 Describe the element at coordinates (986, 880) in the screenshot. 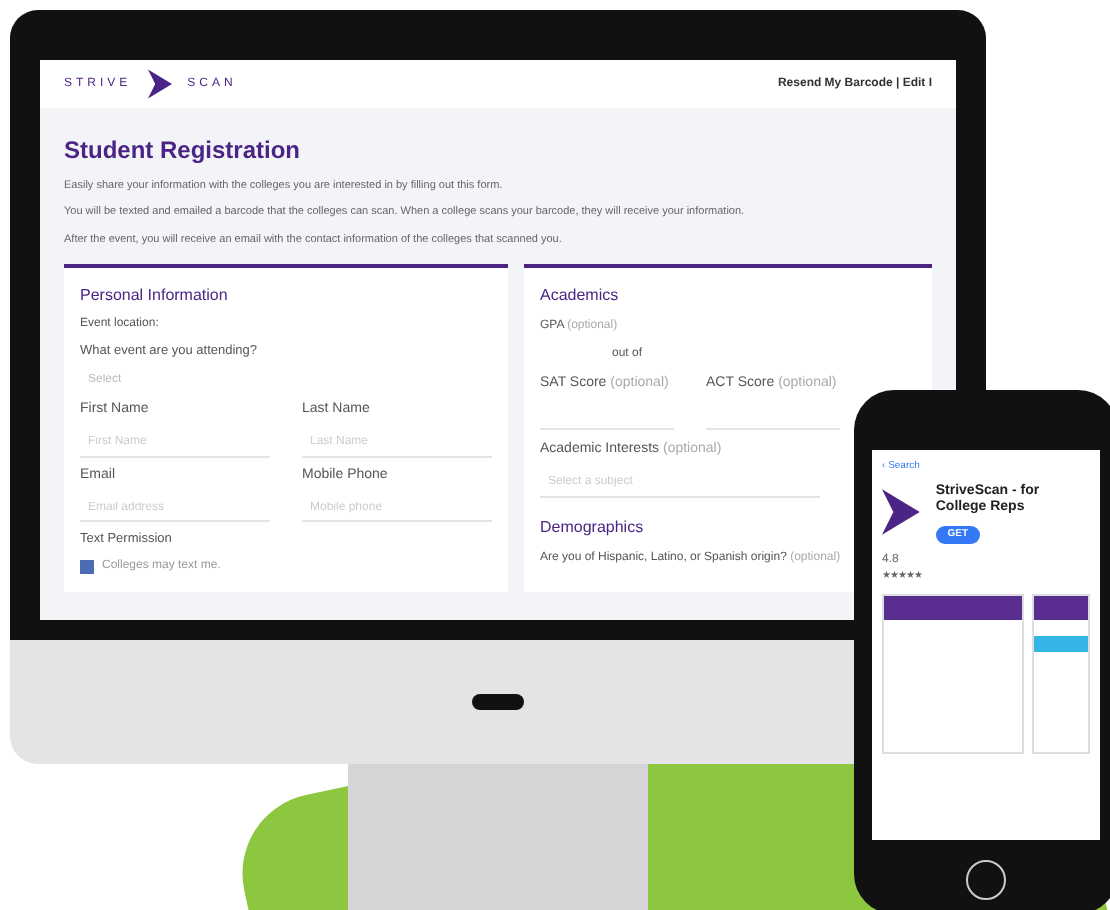

I see `home-button-icon` at that location.